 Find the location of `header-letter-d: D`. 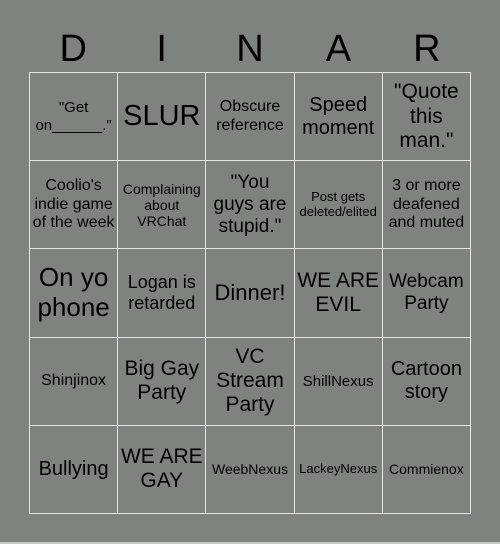

header-letter-d: D is located at coordinates (73, 49).